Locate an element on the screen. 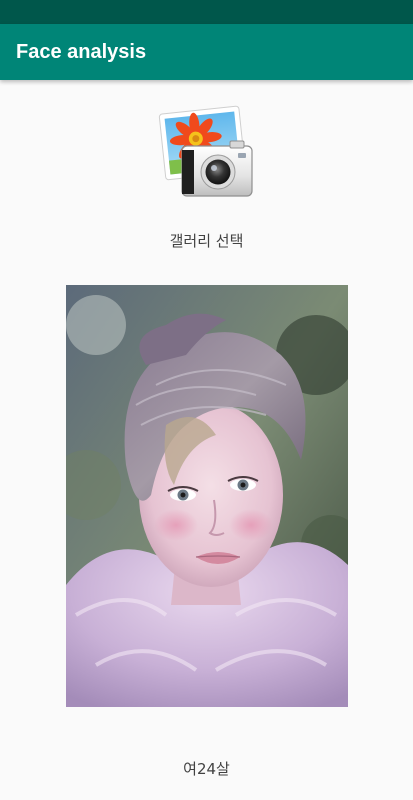  age-result-text: 여24살 is located at coordinates (206, 769).